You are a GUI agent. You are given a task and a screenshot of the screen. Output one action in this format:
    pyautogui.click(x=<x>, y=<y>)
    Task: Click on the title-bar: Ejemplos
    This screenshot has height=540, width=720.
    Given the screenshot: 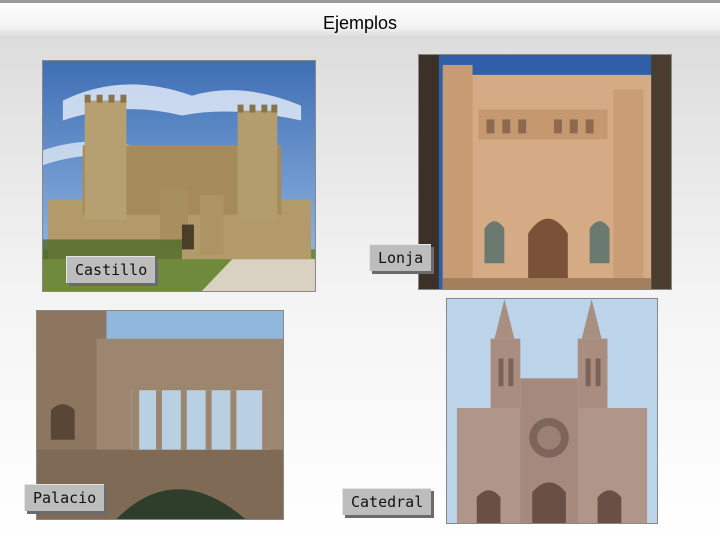 What is the action you would take?
    pyautogui.click(x=360, y=19)
    